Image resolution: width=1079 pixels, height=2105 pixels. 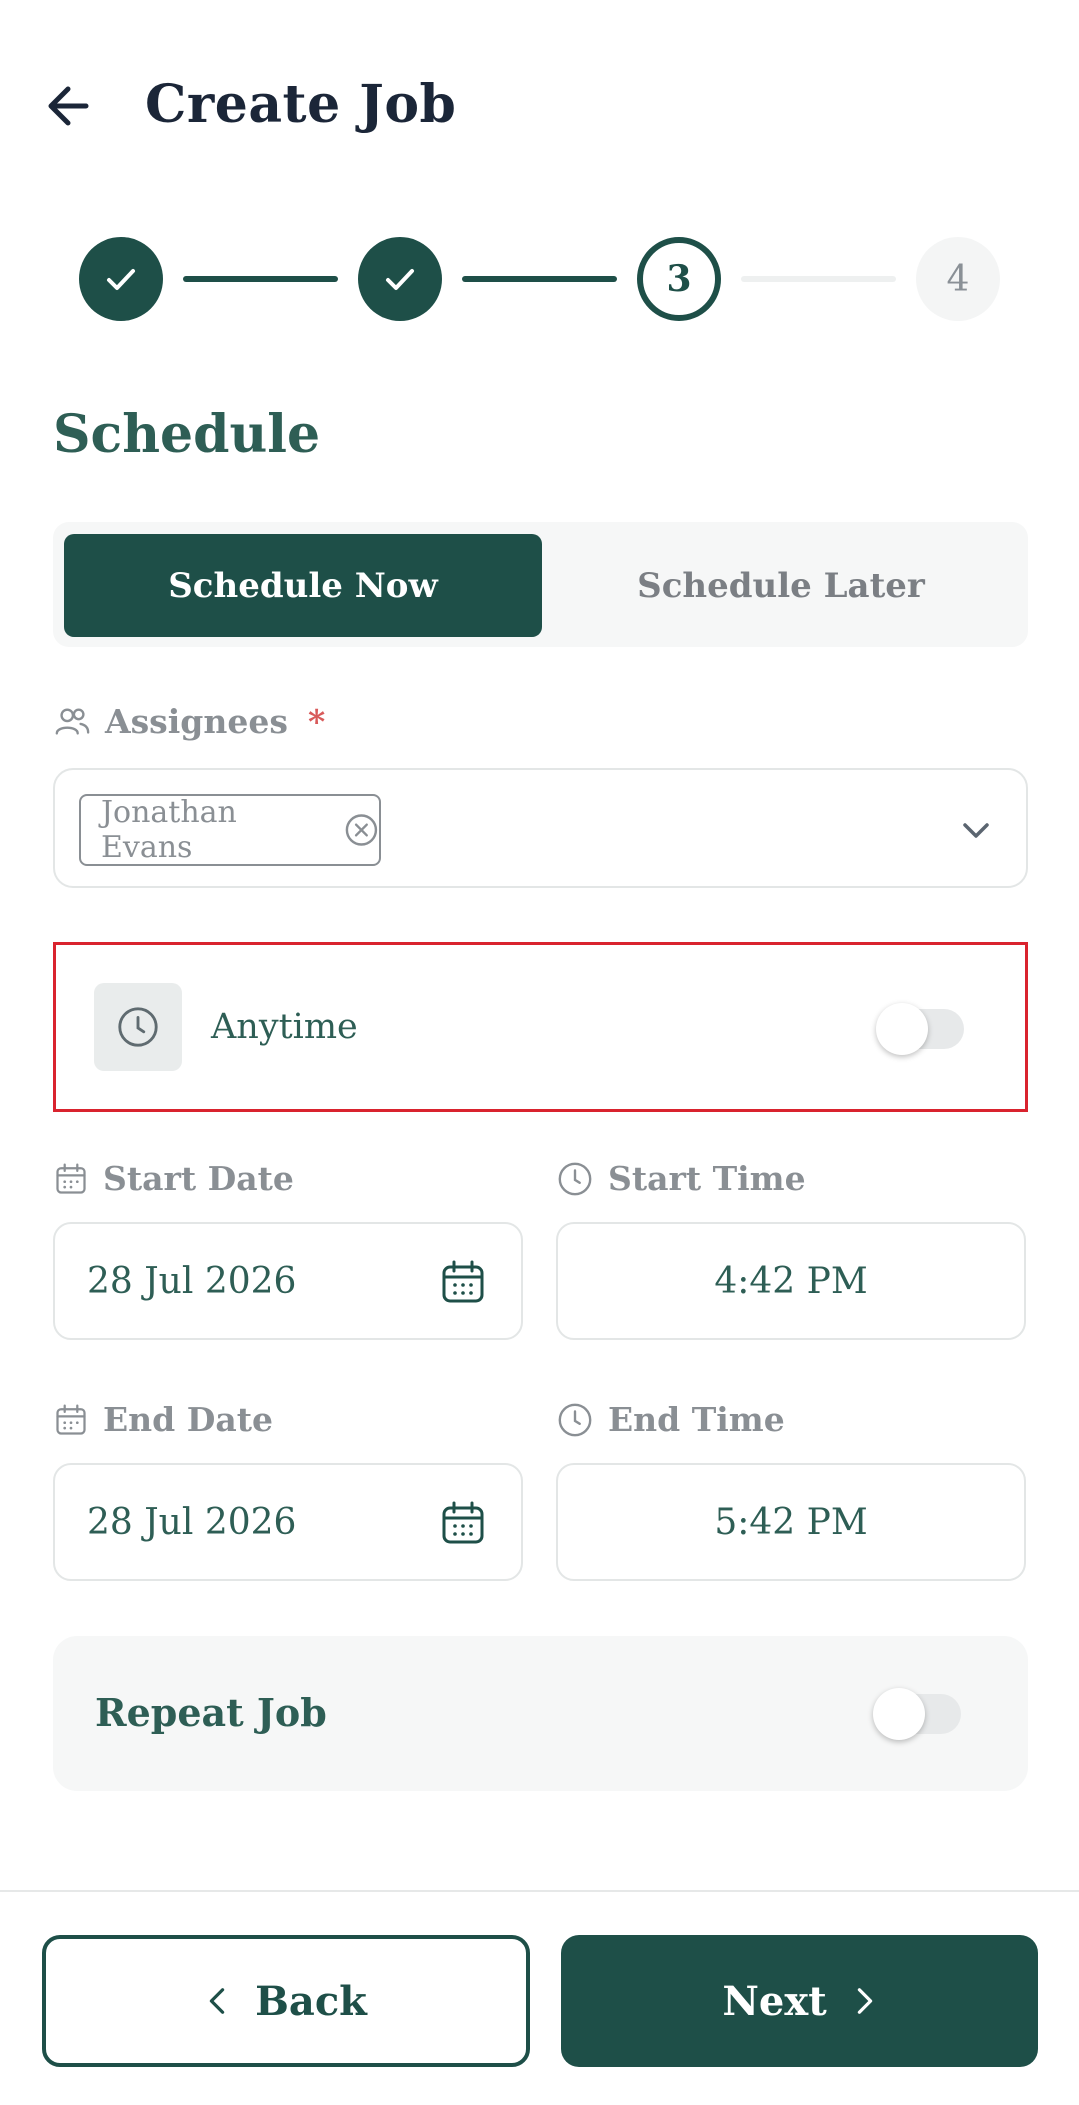 I want to click on back-button-label: Back, so click(x=311, y=2001).